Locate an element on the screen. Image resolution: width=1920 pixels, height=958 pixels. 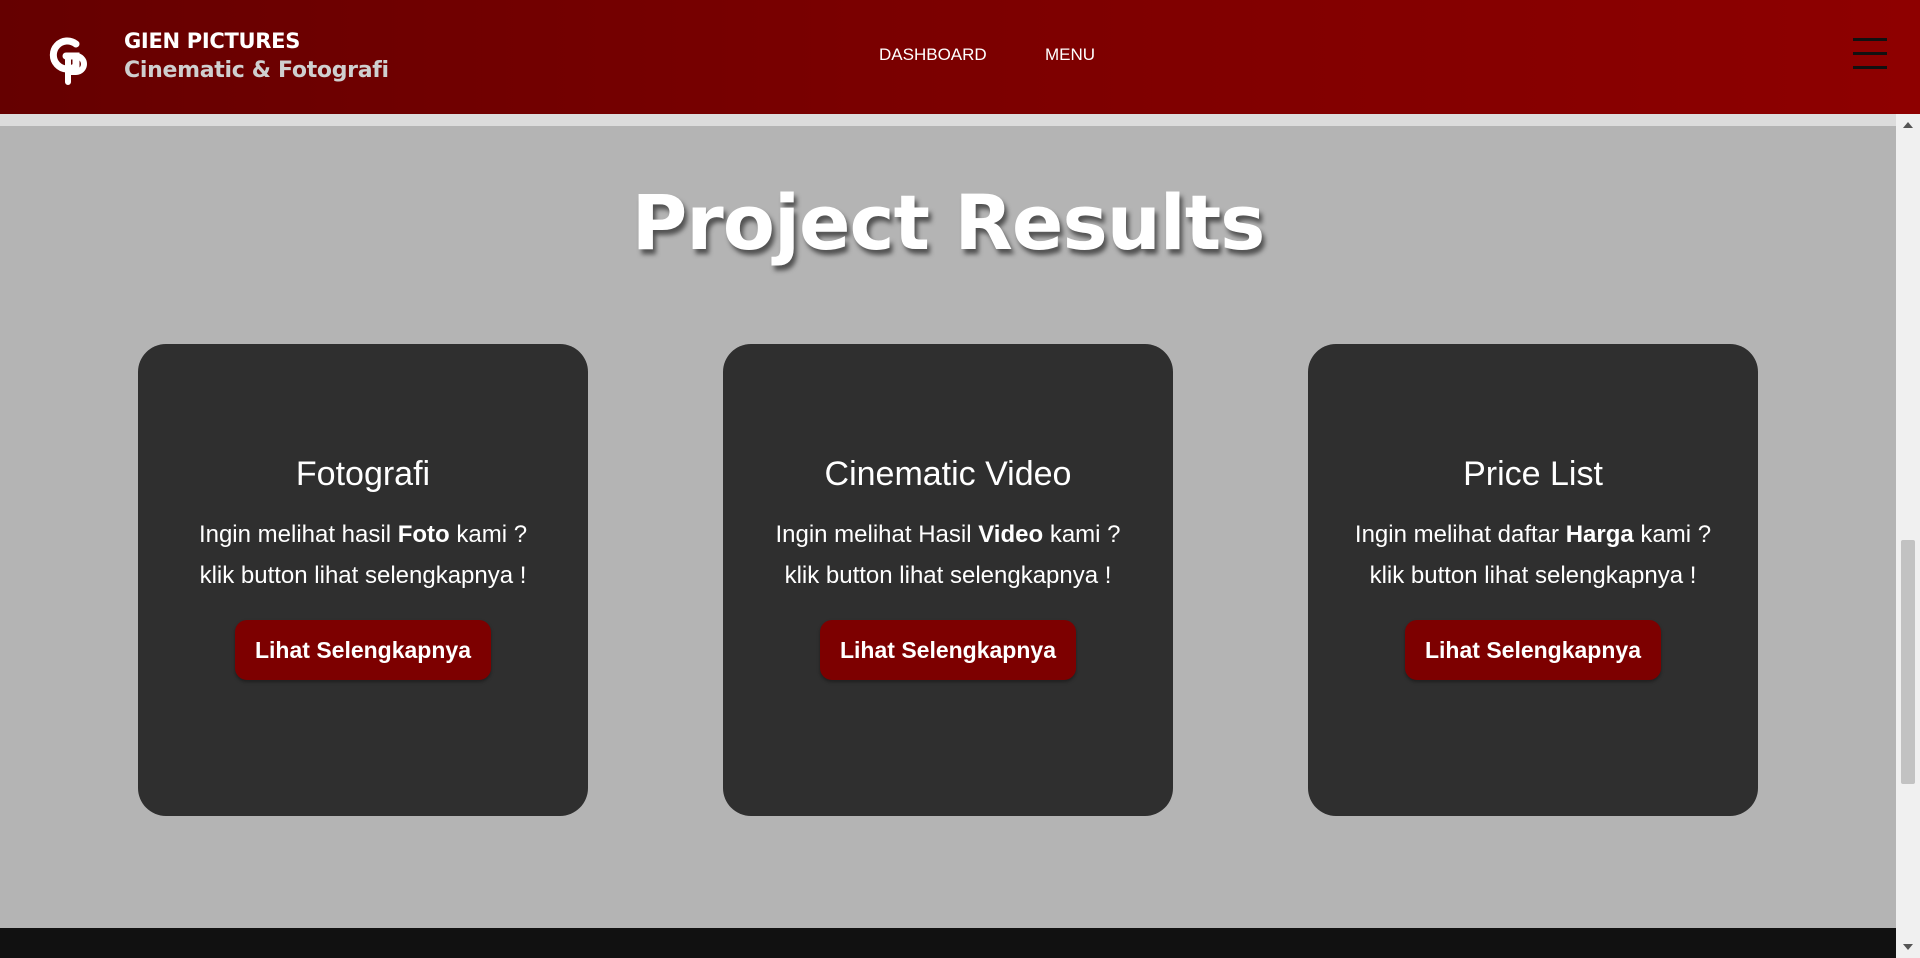
card-title: Fotografi is located at coordinates (363, 474).